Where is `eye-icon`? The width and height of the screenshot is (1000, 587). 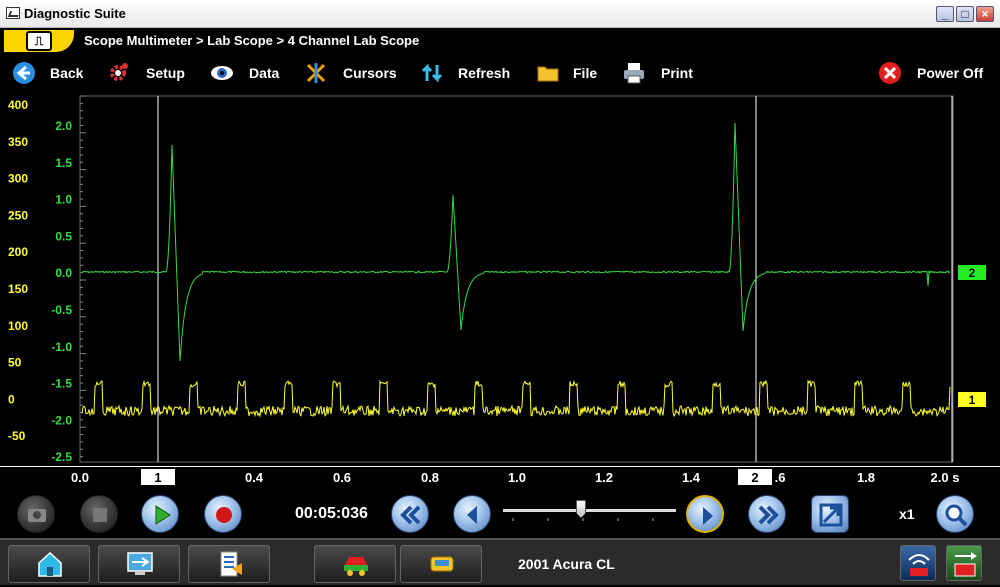 eye-icon is located at coordinates (222, 73).